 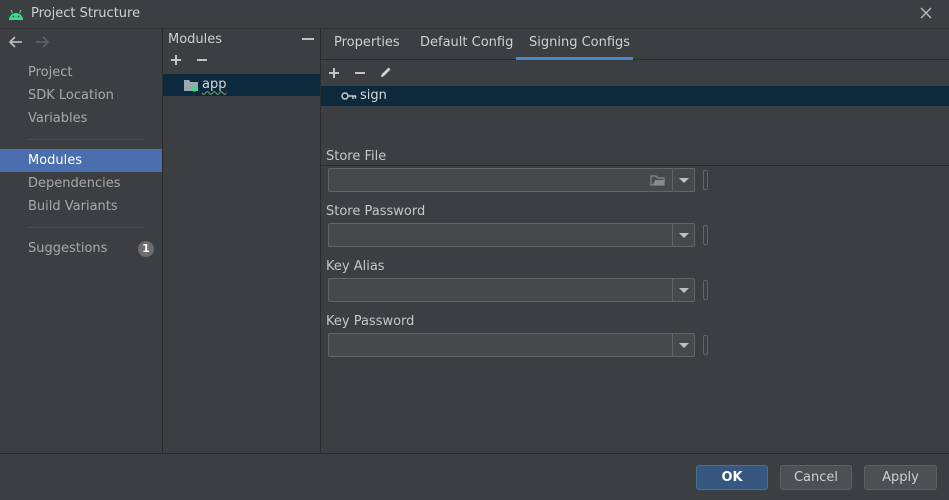 I want to click on browse-folder-icon, so click(x=658, y=180).